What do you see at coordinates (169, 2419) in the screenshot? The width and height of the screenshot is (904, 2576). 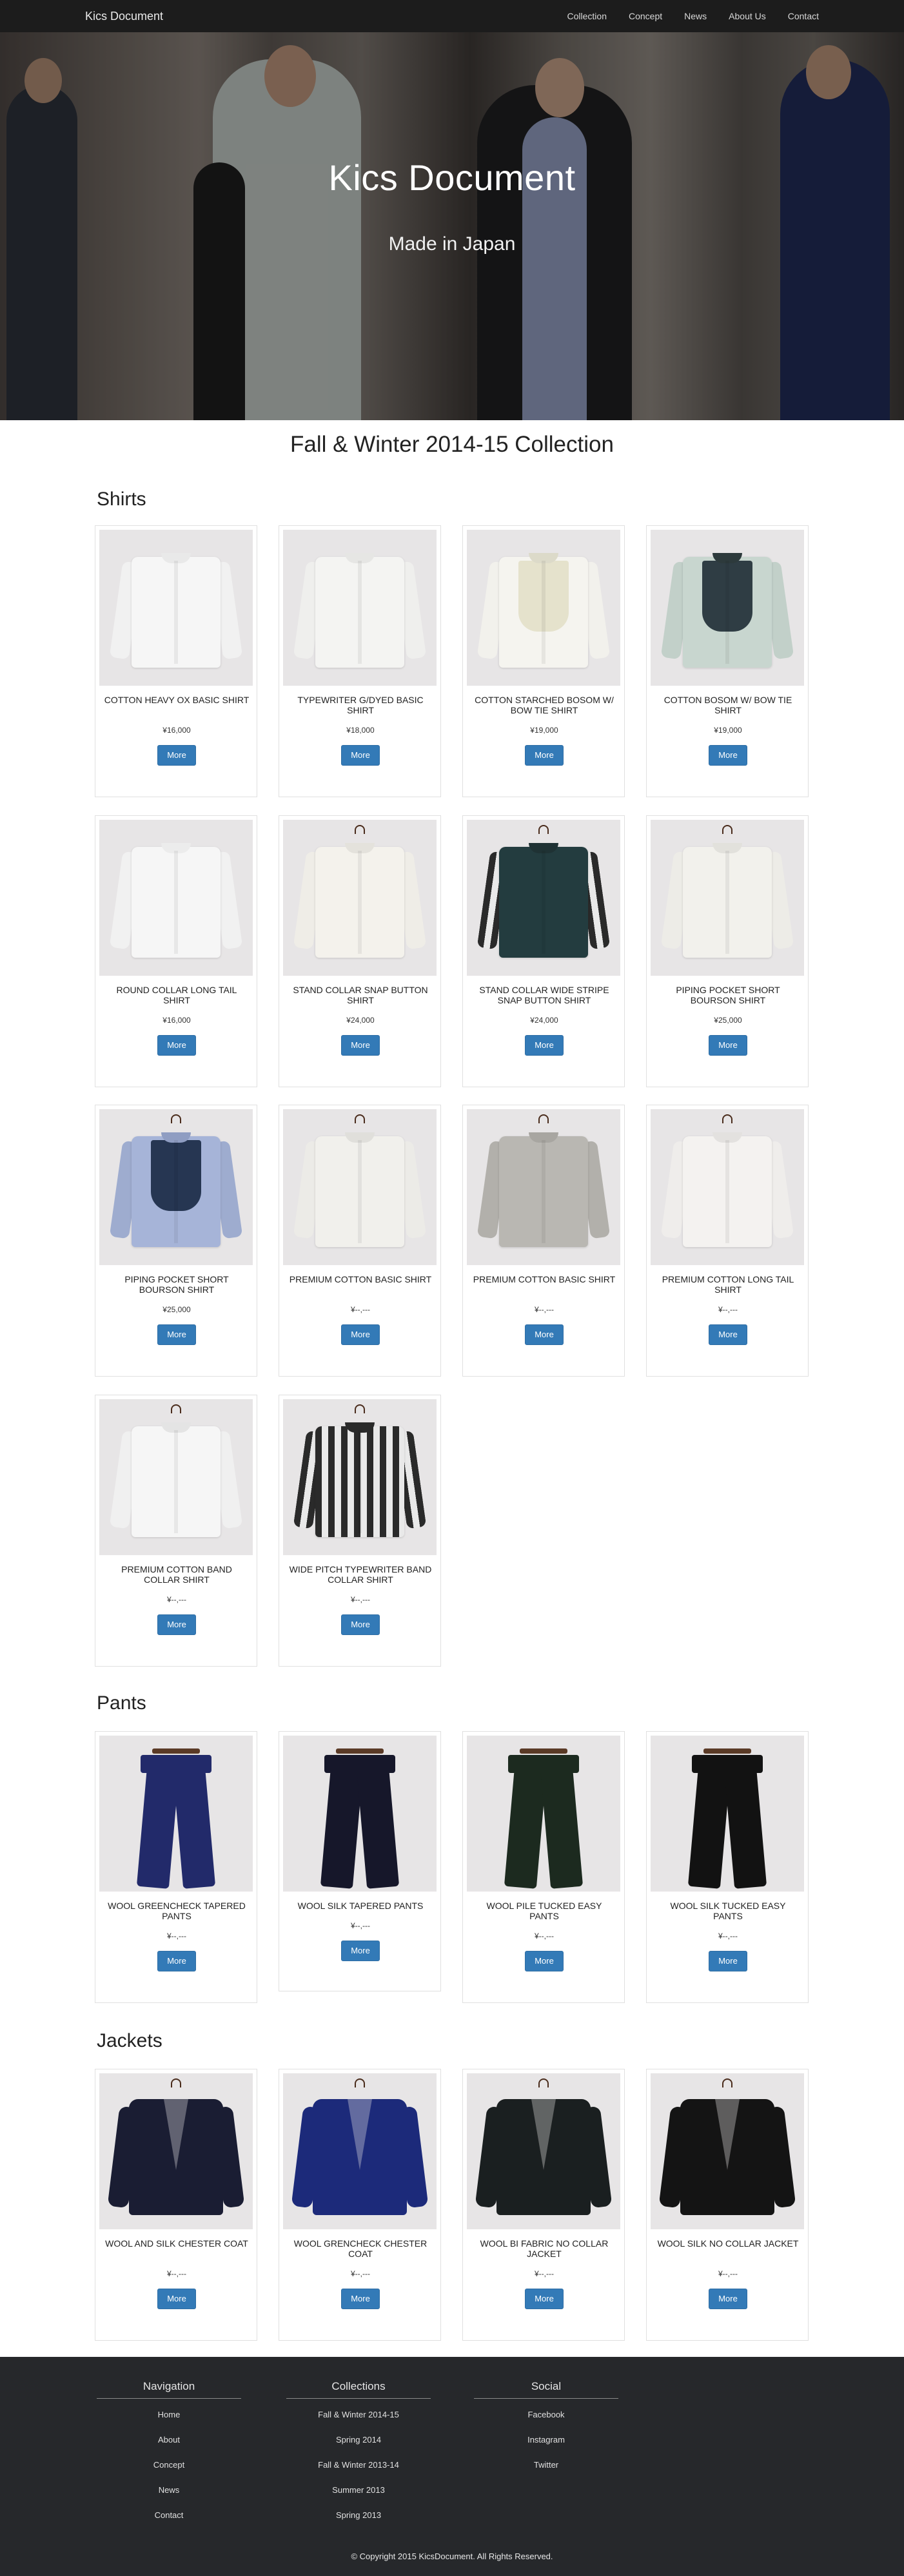 I see `footer-link-home: Home` at bounding box center [169, 2419].